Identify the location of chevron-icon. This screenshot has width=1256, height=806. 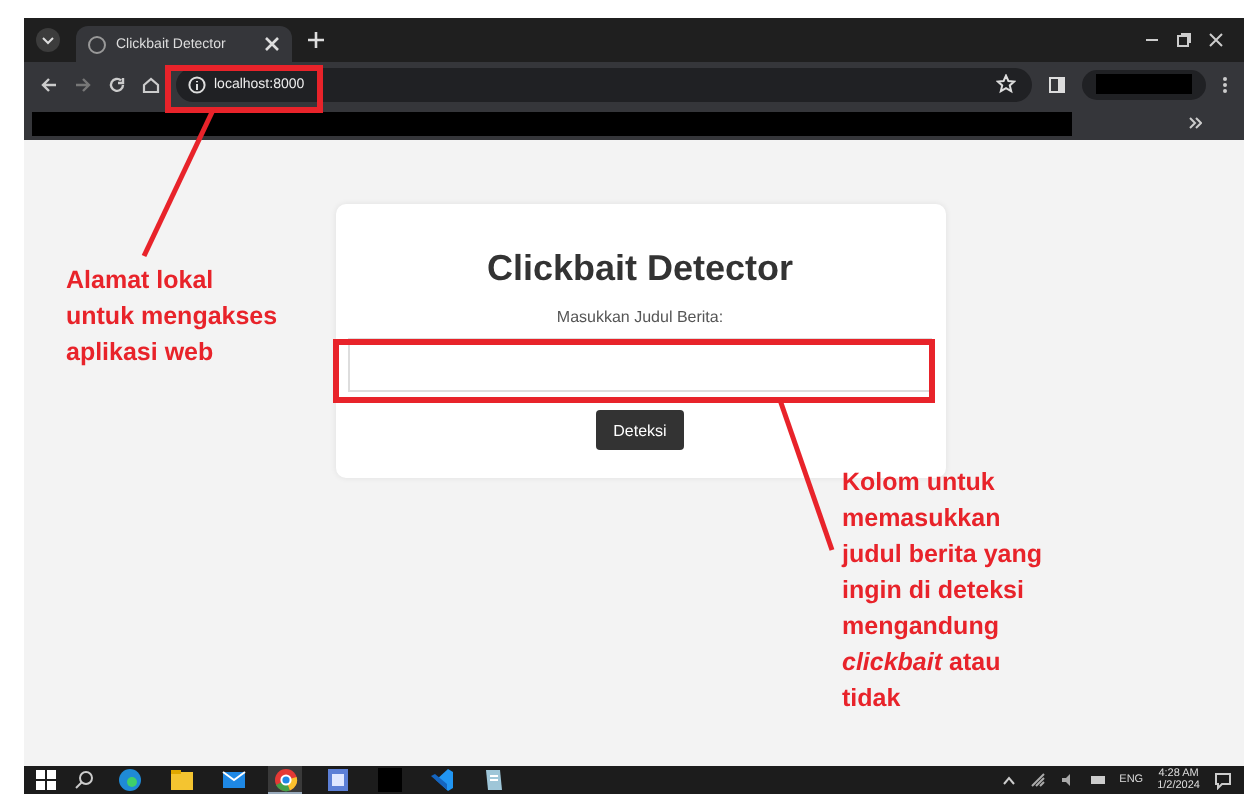
(1195, 123).